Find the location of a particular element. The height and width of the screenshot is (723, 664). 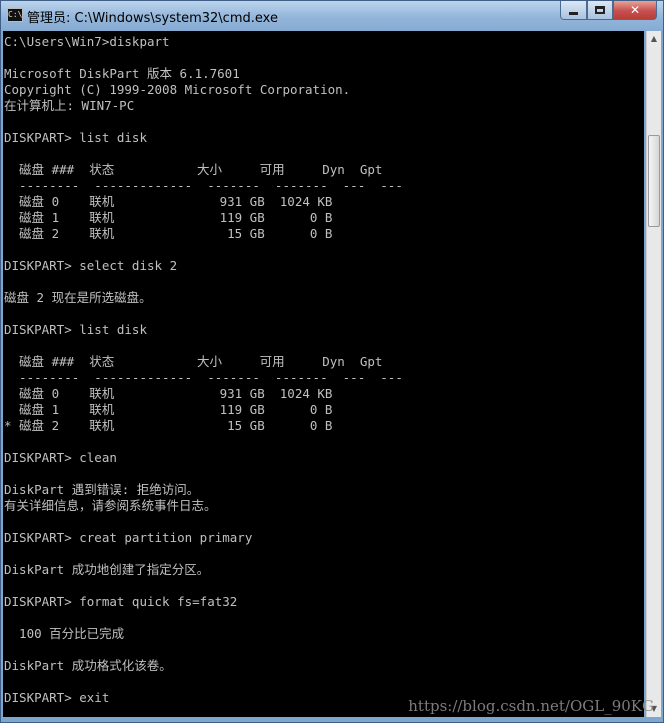

minimize-button is located at coordinates (573, 10).